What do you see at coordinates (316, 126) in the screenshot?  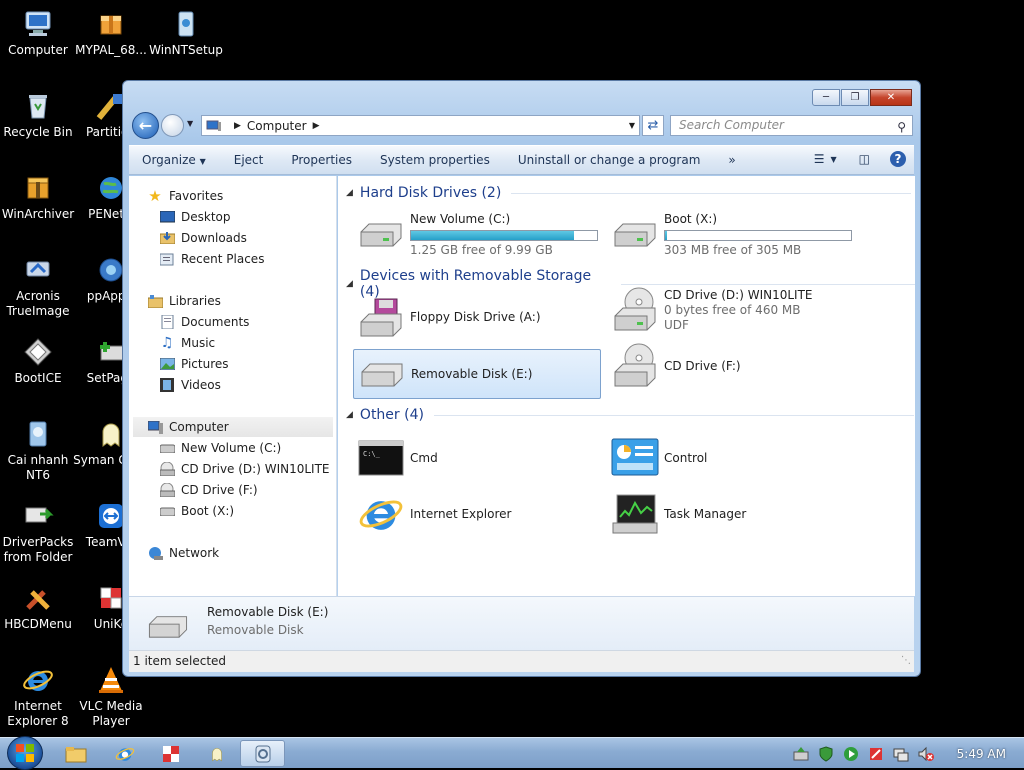 I see `breadcrumb-chevron-icon: ▶` at bounding box center [316, 126].